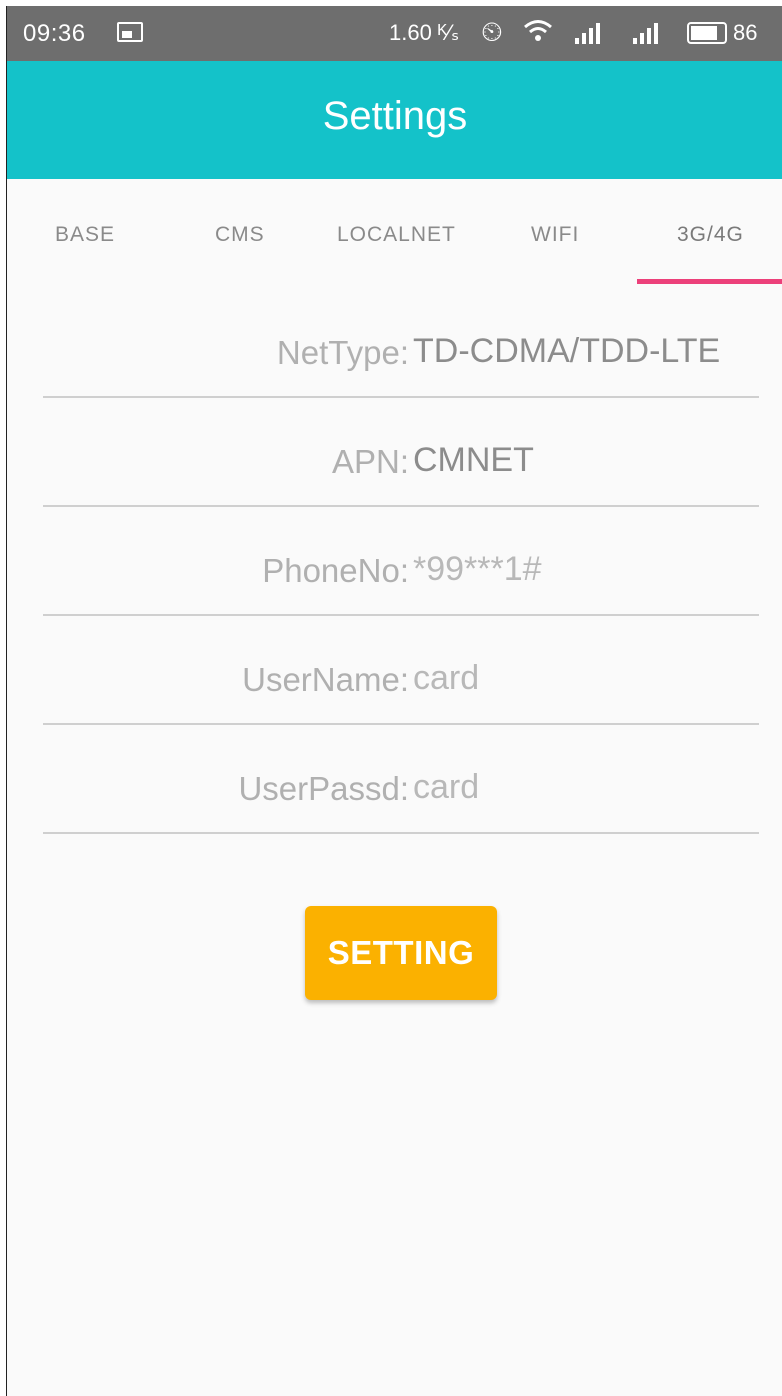 The height and width of the screenshot is (1396, 782). I want to click on setting-button: SETTING, so click(401, 953).